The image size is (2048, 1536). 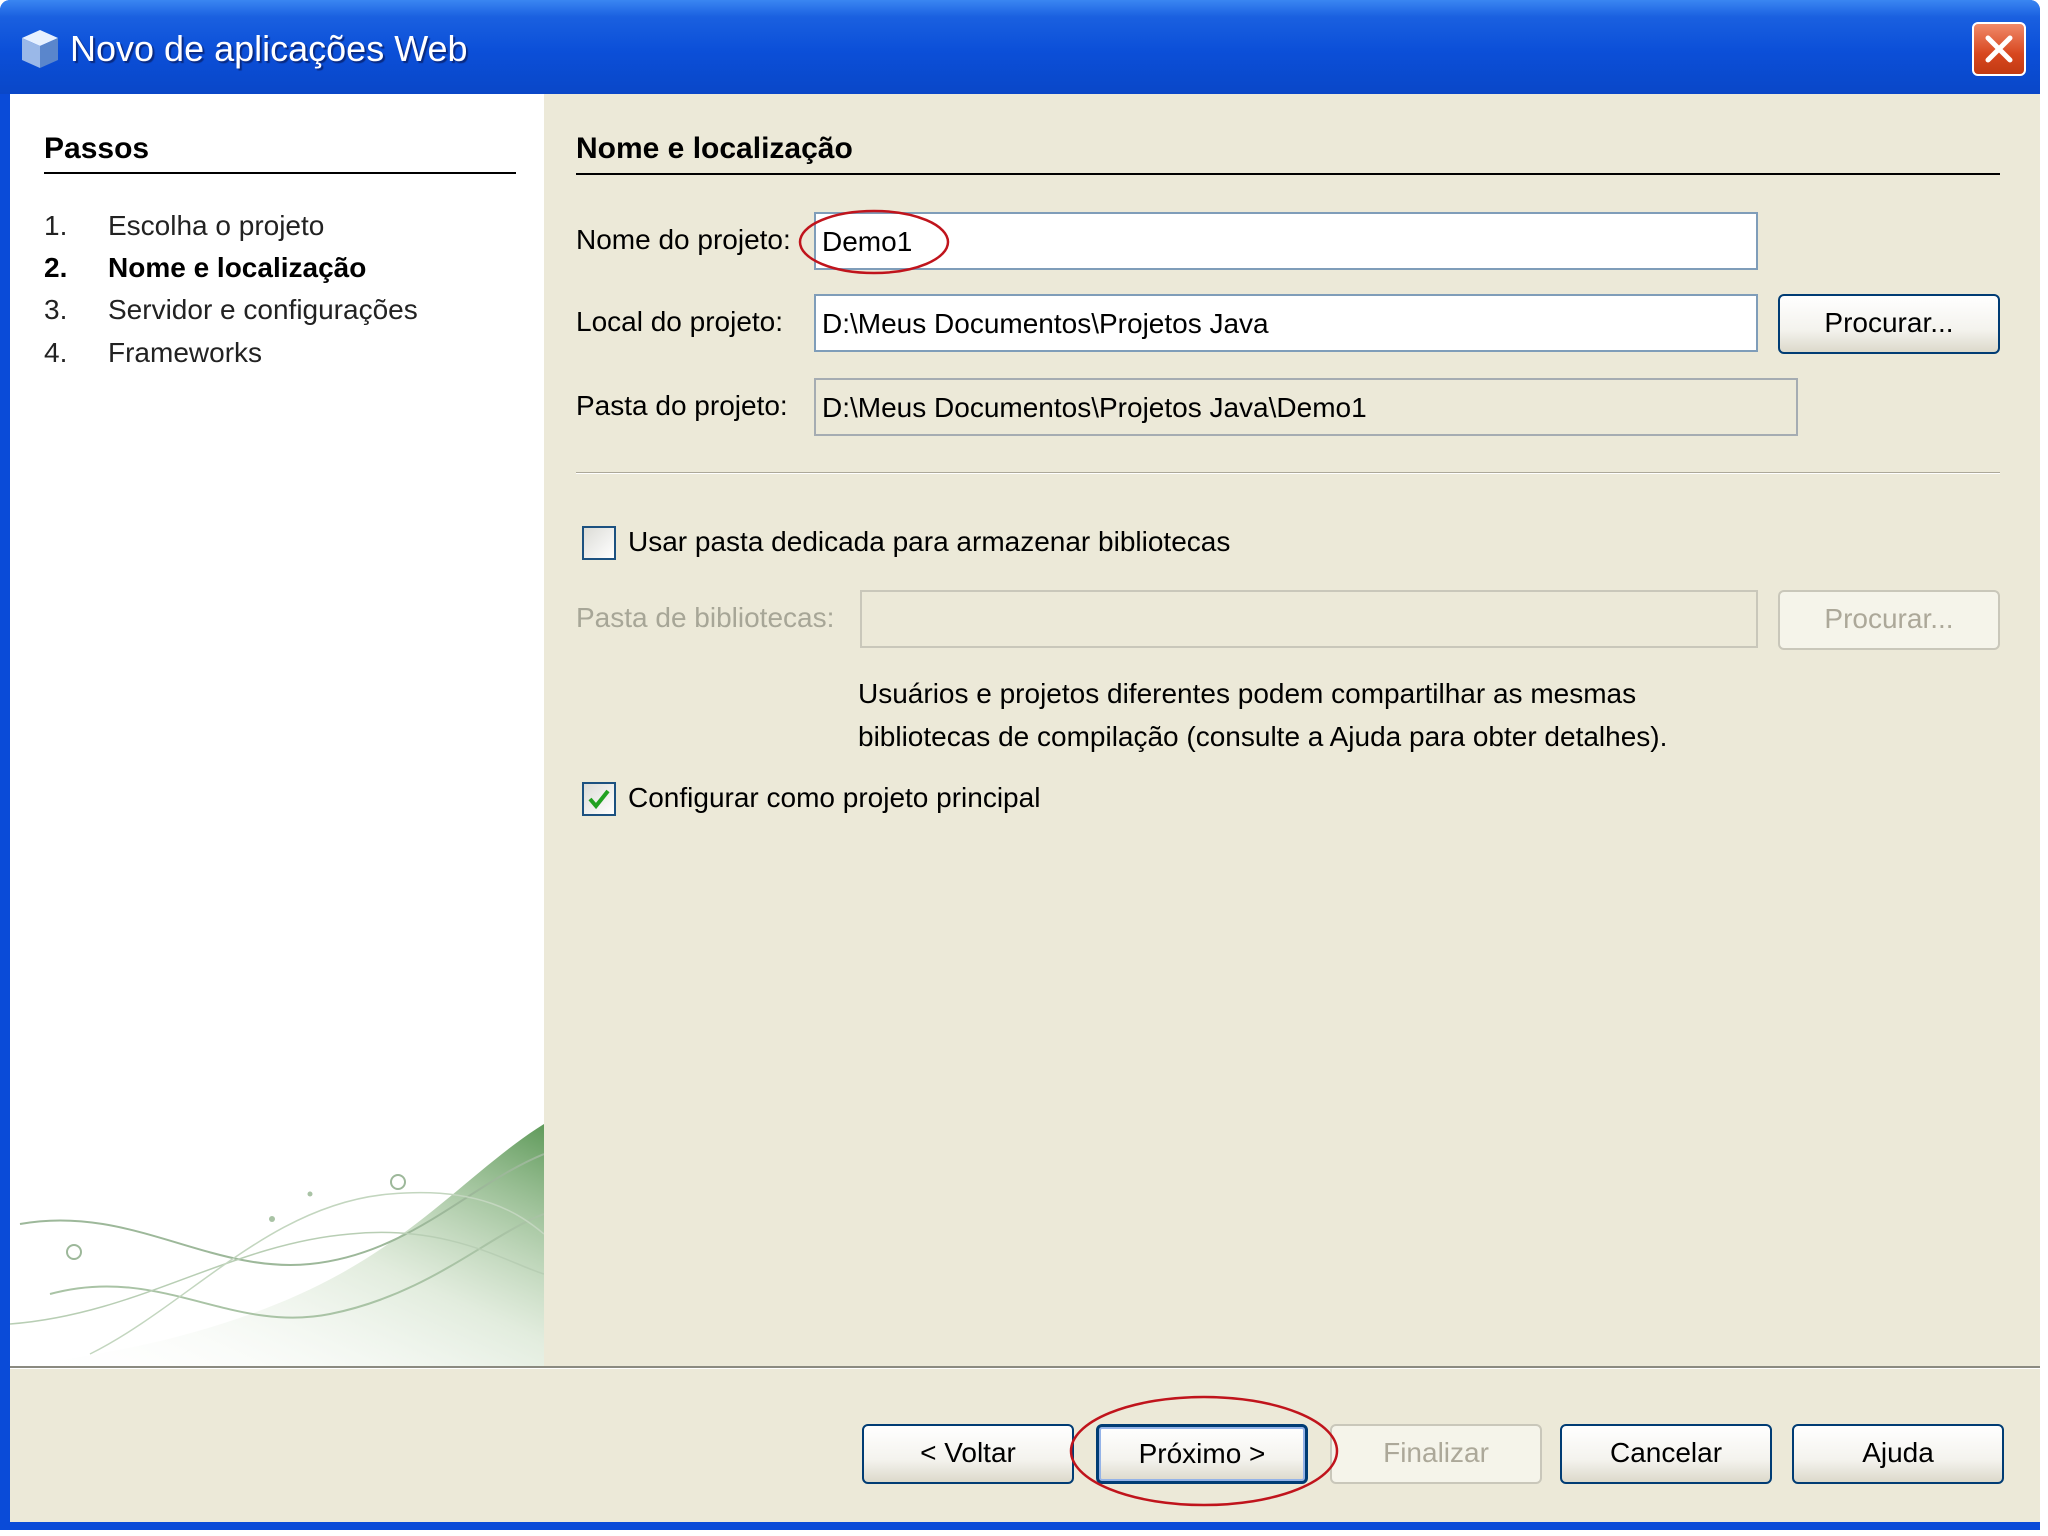 What do you see at coordinates (1025, 1367) in the screenshot?
I see `button-bar-separator` at bounding box center [1025, 1367].